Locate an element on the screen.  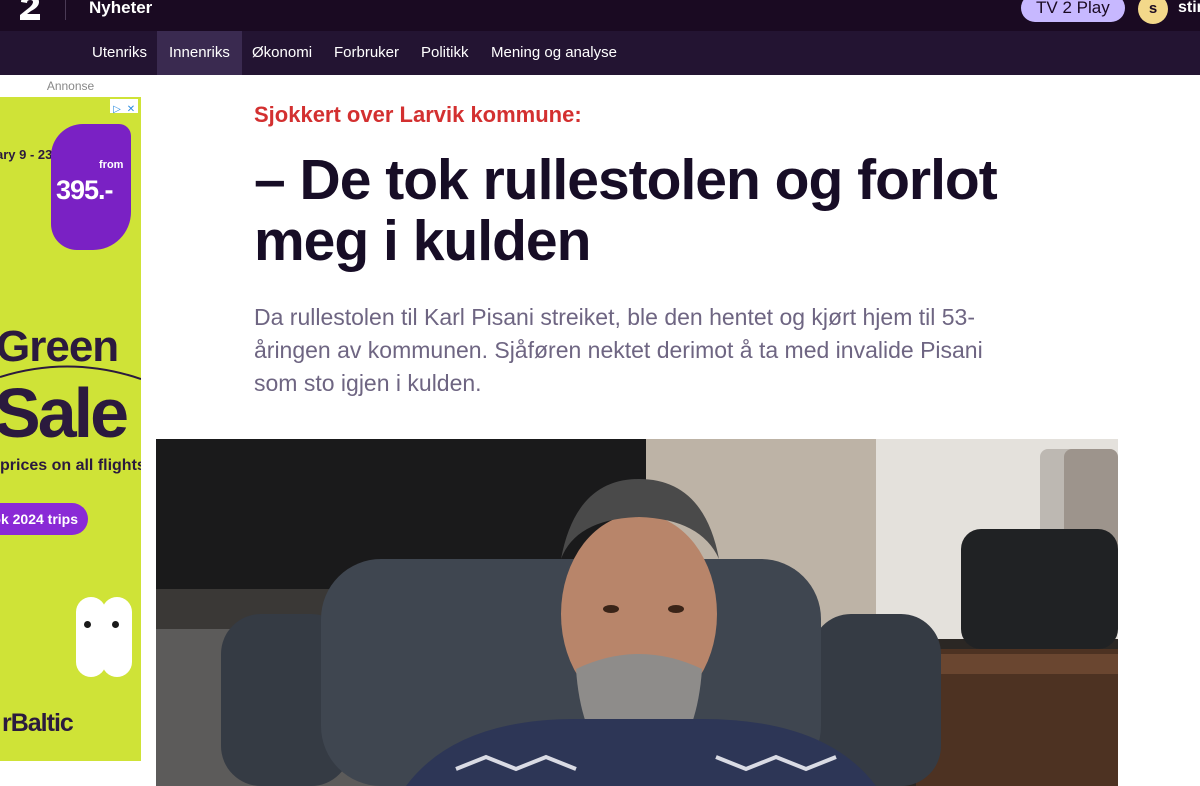
avatar: s is located at coordinates (1153, 12).